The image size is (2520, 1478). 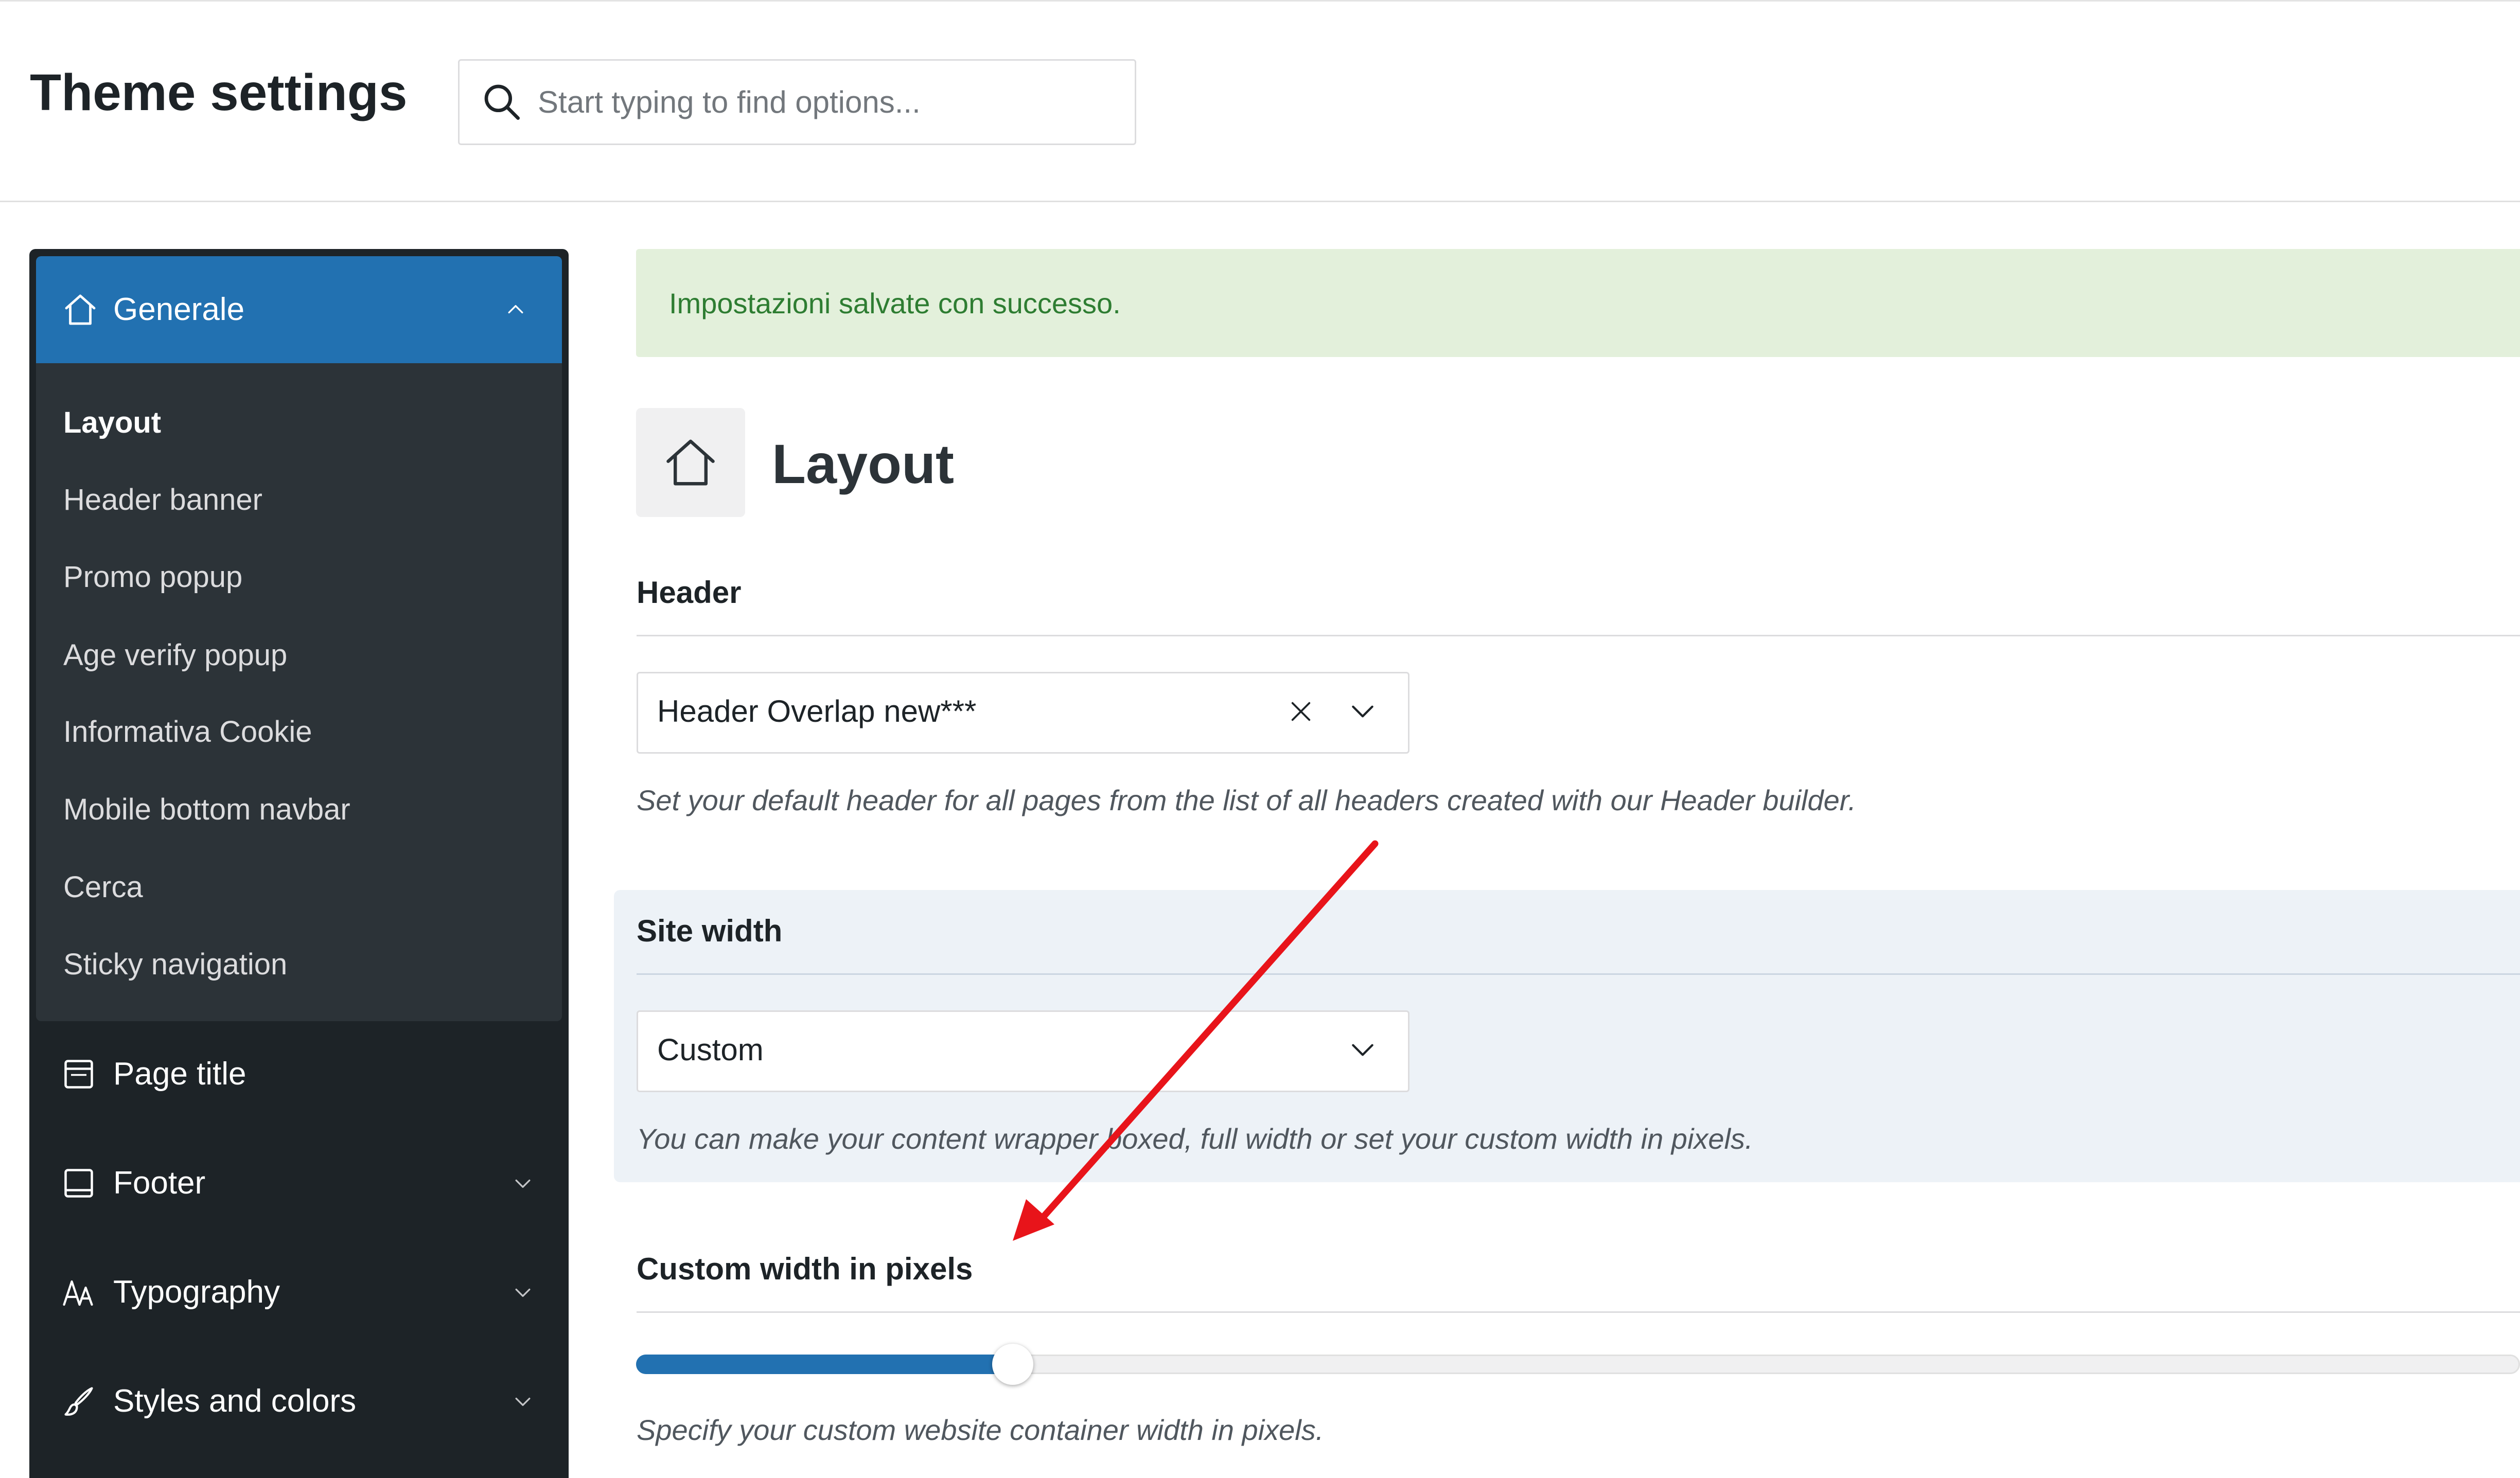 What do you see at coordinates (895, 303) in the screenshot?
I see `success-notice-text: Impostazioni salvate con successo.` at bounding box center [895, 303].